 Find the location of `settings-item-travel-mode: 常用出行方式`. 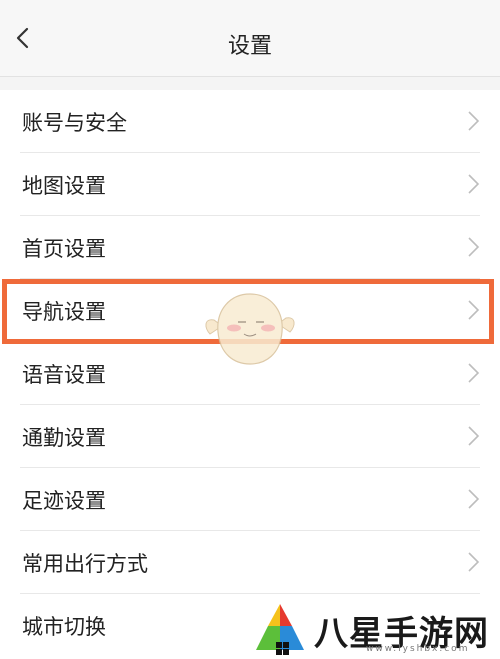

settings-item-travel-mode: 常用出行方式 is located at coordinates (250, 562).